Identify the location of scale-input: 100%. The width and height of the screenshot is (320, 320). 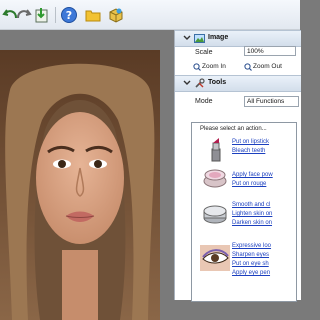
(270, 51).